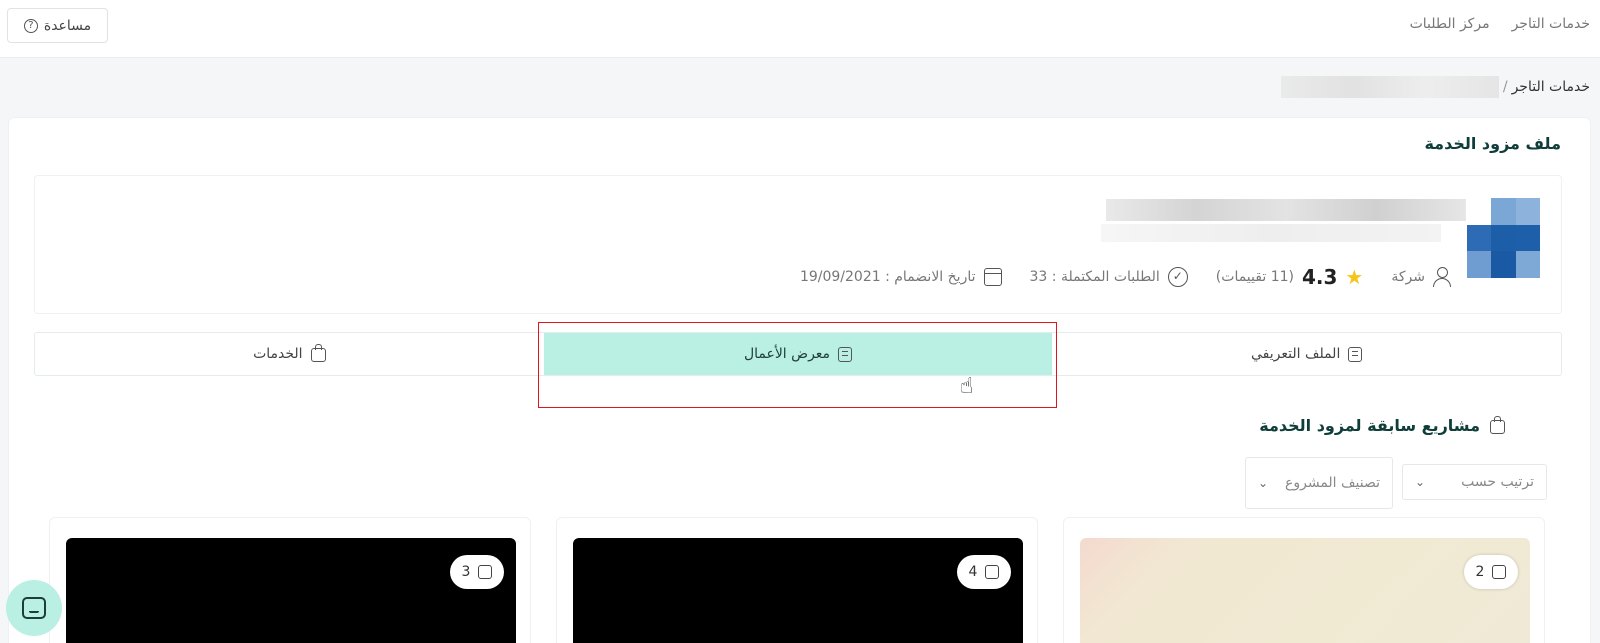 This screenshot has height=643, width=1600. Describe the element at coordinates (1500, 24) in the screenshot. I see `top-navigation: خدمات التاجر مركز الطلبات` at that location.